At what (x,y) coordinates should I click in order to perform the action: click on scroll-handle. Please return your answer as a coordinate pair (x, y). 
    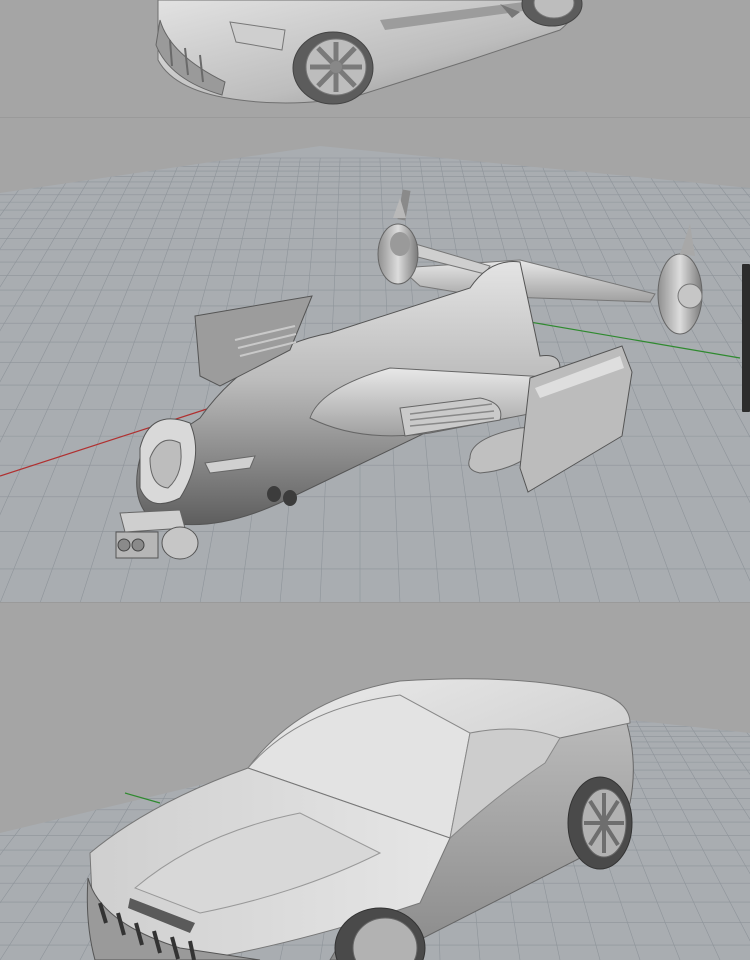
    Looking at the image, I should click on (746, 338).